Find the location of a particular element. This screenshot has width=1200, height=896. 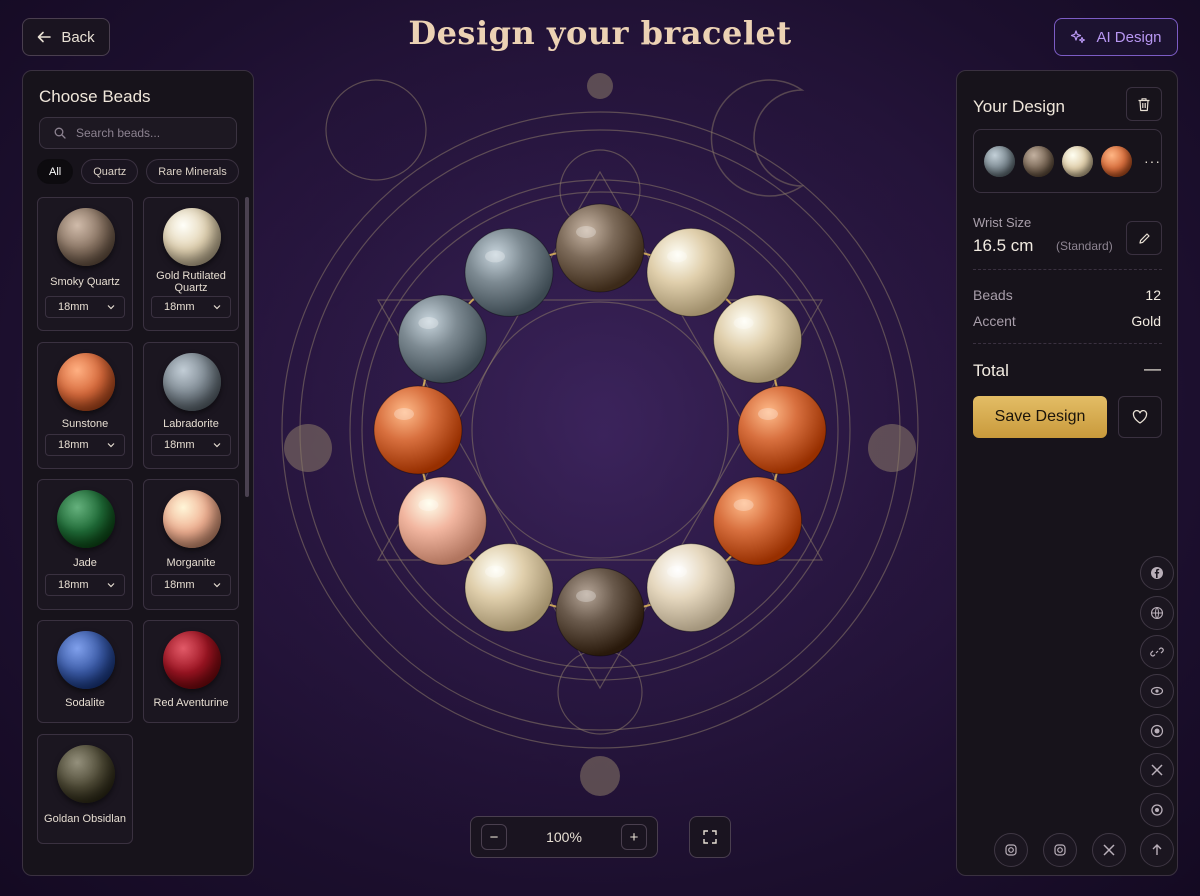

filter-chip-all: All is located at coordinates (55, 171).